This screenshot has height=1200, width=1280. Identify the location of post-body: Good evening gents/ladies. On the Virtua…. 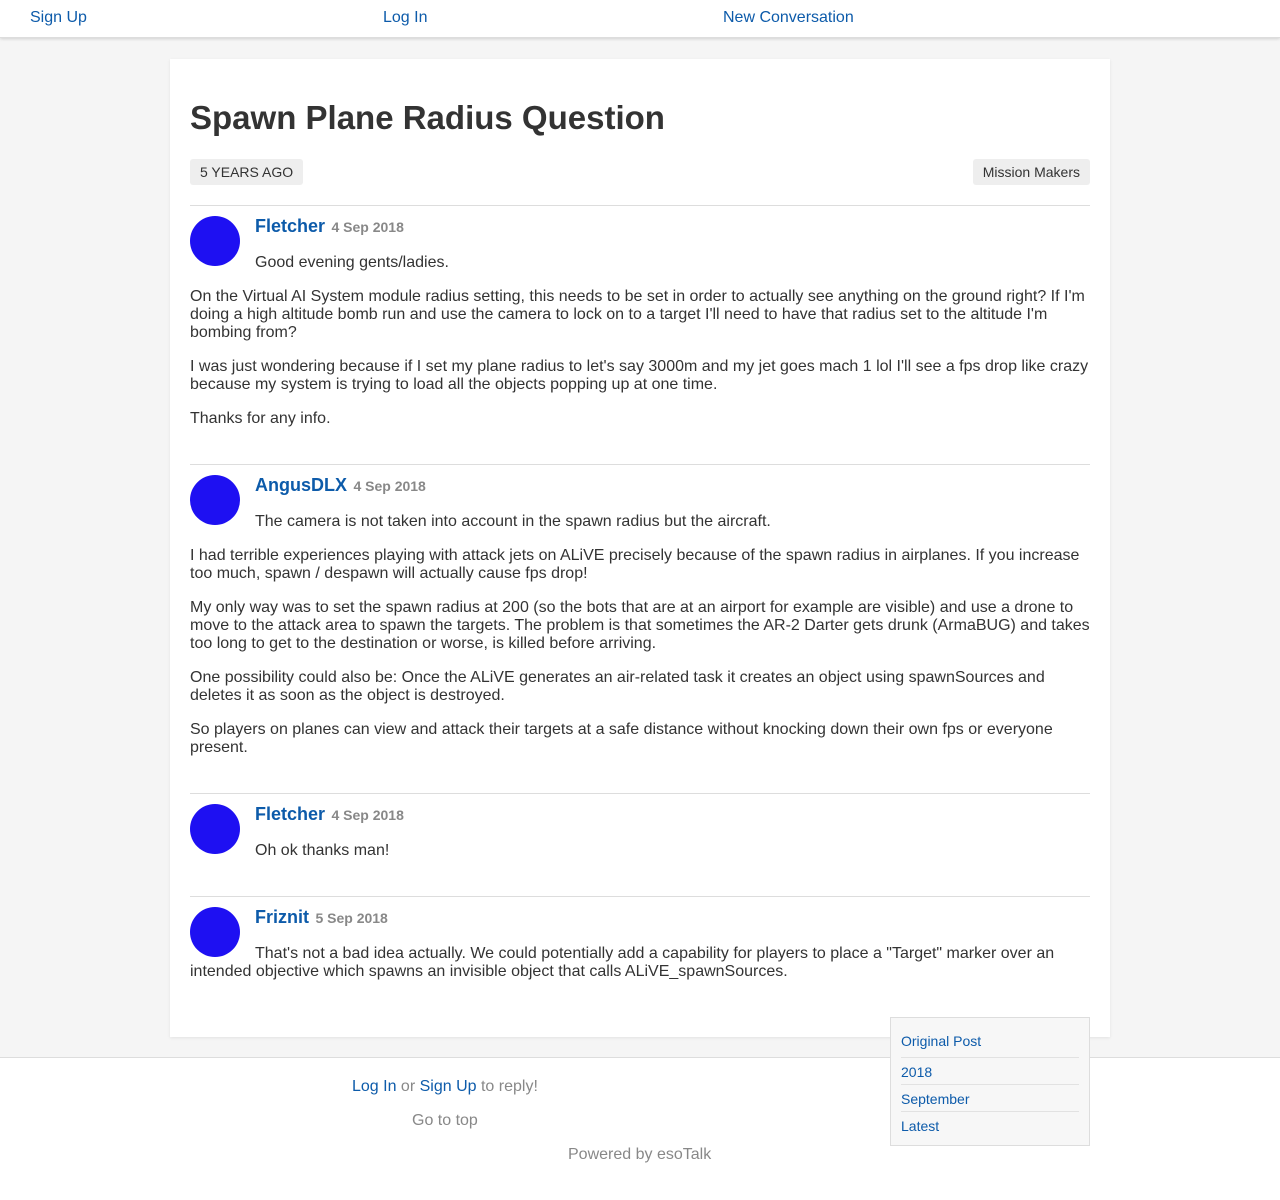
(640, 349).